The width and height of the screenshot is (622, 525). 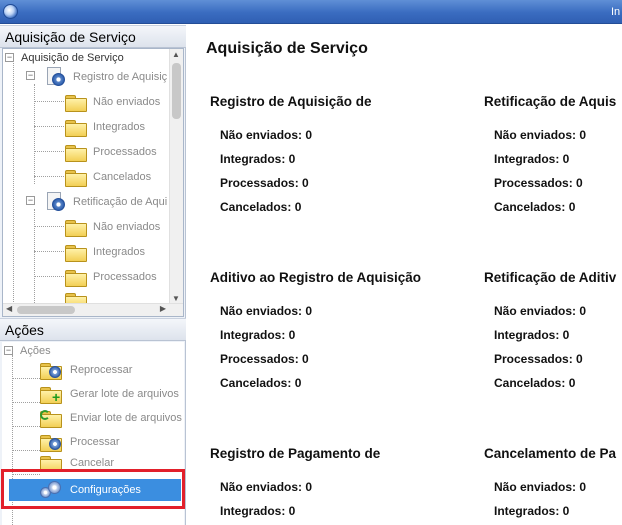 I want to click on tree-item-cancelados: Cancelados, so click(x=108, y=177).